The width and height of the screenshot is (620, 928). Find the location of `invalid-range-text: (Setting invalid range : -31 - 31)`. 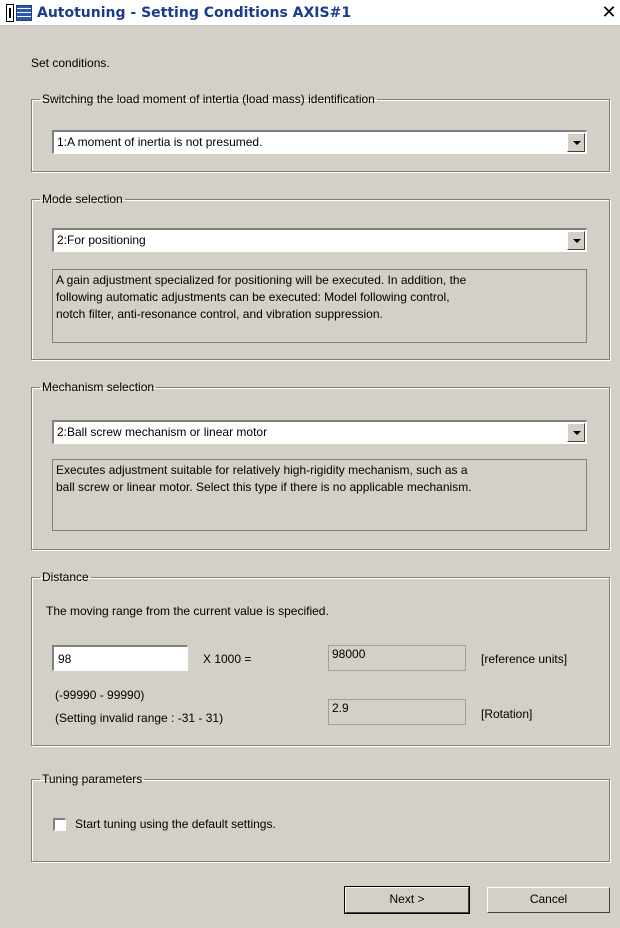

invalid-range-text: (Setting invalid range : -31 - 31) is located at coordinates (139, 718).